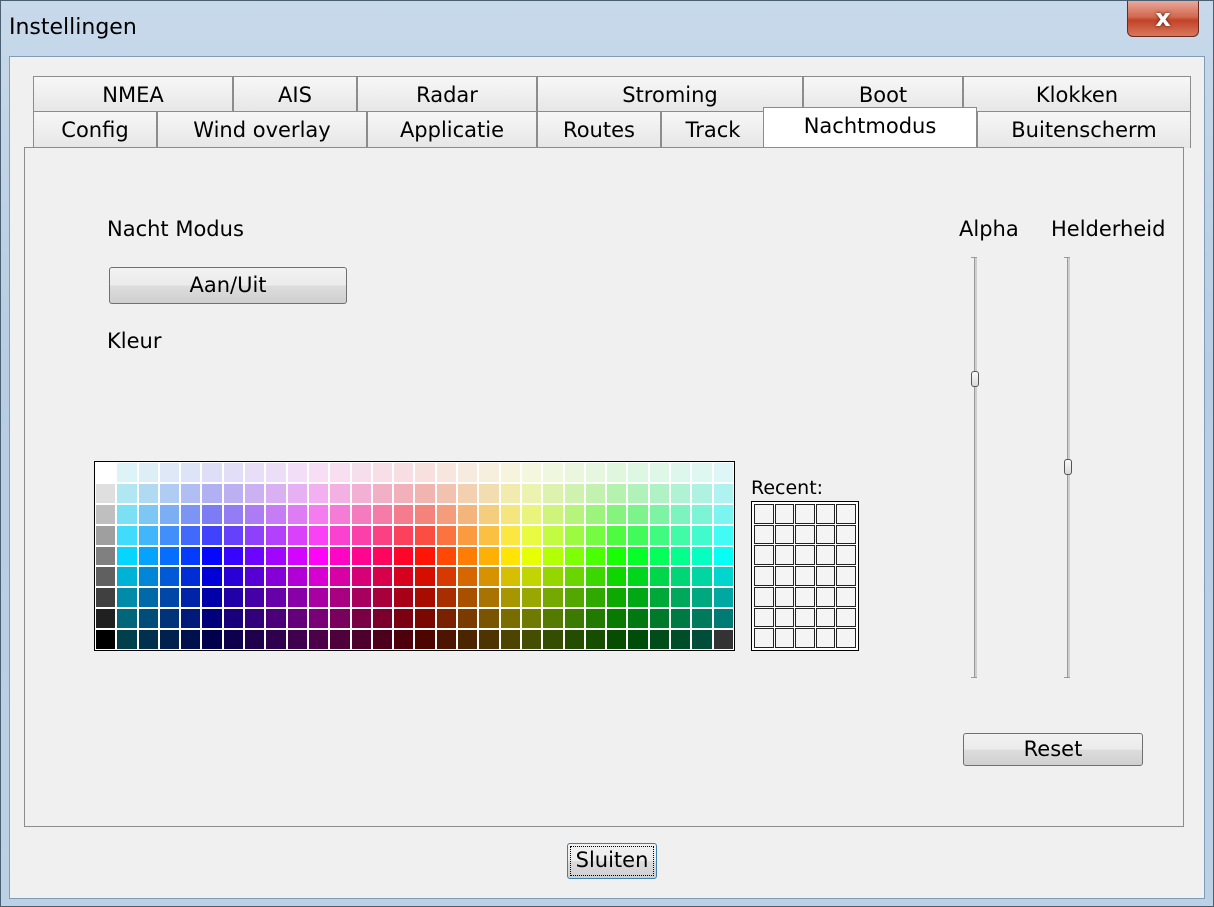 Image resolution: width=1214 pixels, height=907 pixels. I want to click on tab-wind-overlay: Wind overlay, so click(262, 129).